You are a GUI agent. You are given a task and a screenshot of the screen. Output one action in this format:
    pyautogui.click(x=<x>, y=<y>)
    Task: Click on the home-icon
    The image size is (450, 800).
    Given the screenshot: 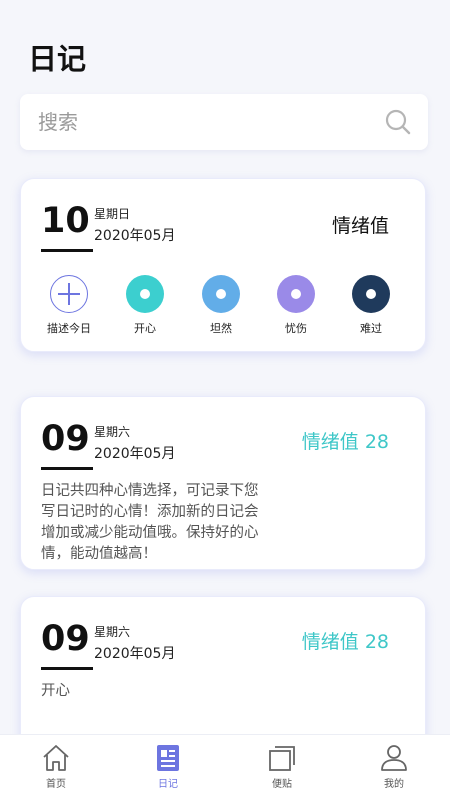 What is the action you would take?
    pyautogui.click(x=56, y=758)
    